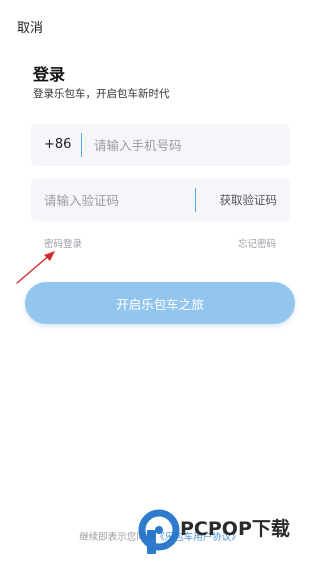  I want to click on red-arrow-annotation, so click(35, 267).